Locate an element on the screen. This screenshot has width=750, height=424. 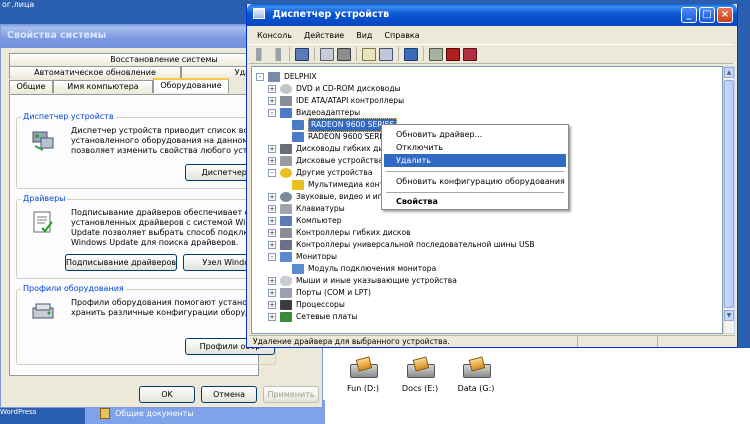
help-topics-icon is located at coordinates (386, 54).